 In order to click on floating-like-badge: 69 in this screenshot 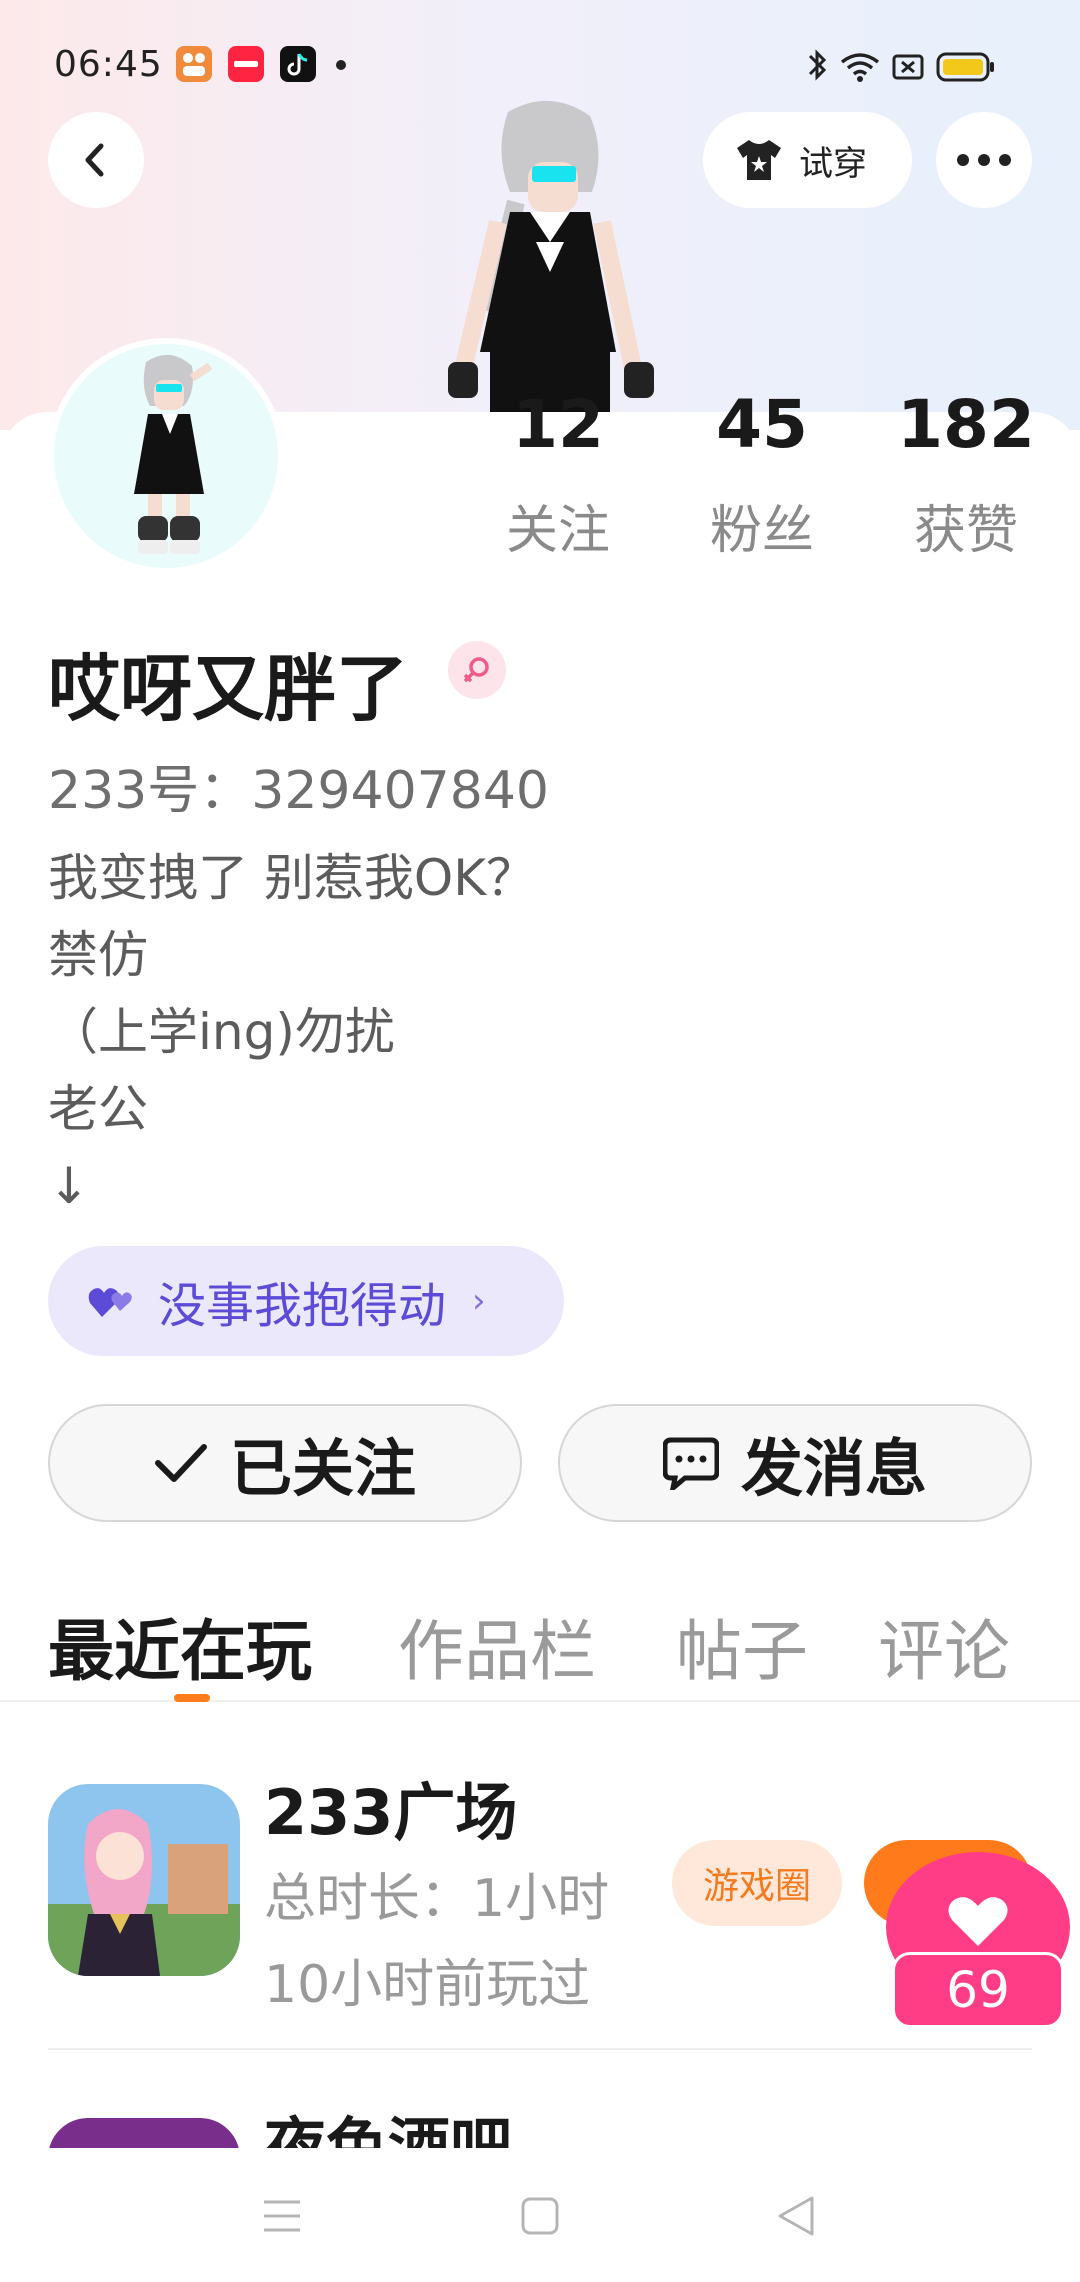, I will do `click(978, 1942)`.